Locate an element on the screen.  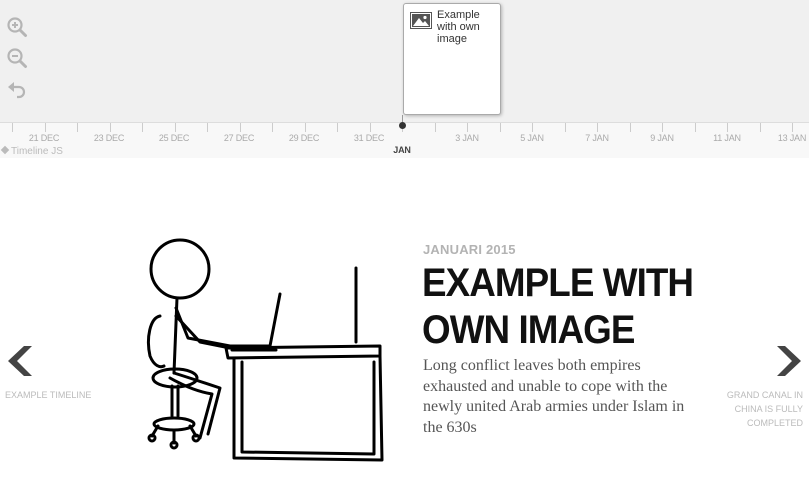
tick-label: 23 DEC is located at coordinates (109, 138).